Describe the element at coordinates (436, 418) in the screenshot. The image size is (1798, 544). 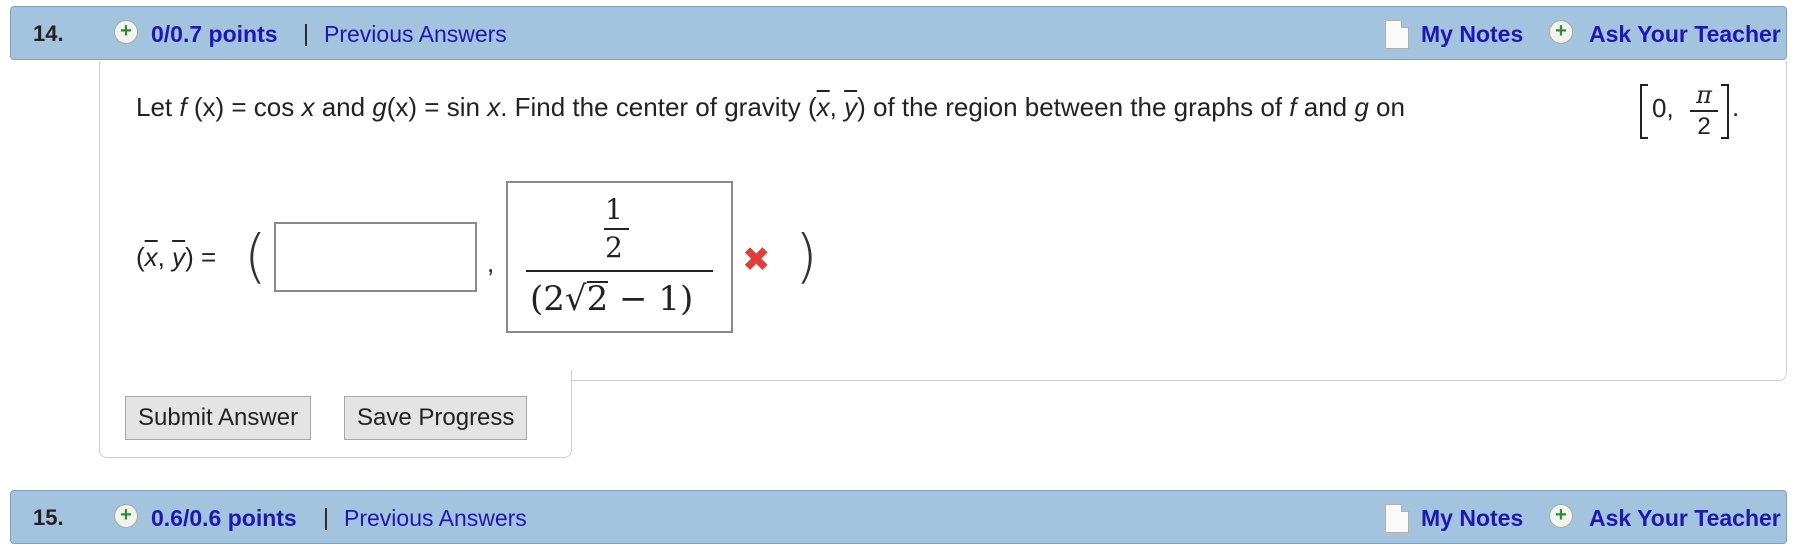
I see `save-progress-button: Save Progress` at that location.